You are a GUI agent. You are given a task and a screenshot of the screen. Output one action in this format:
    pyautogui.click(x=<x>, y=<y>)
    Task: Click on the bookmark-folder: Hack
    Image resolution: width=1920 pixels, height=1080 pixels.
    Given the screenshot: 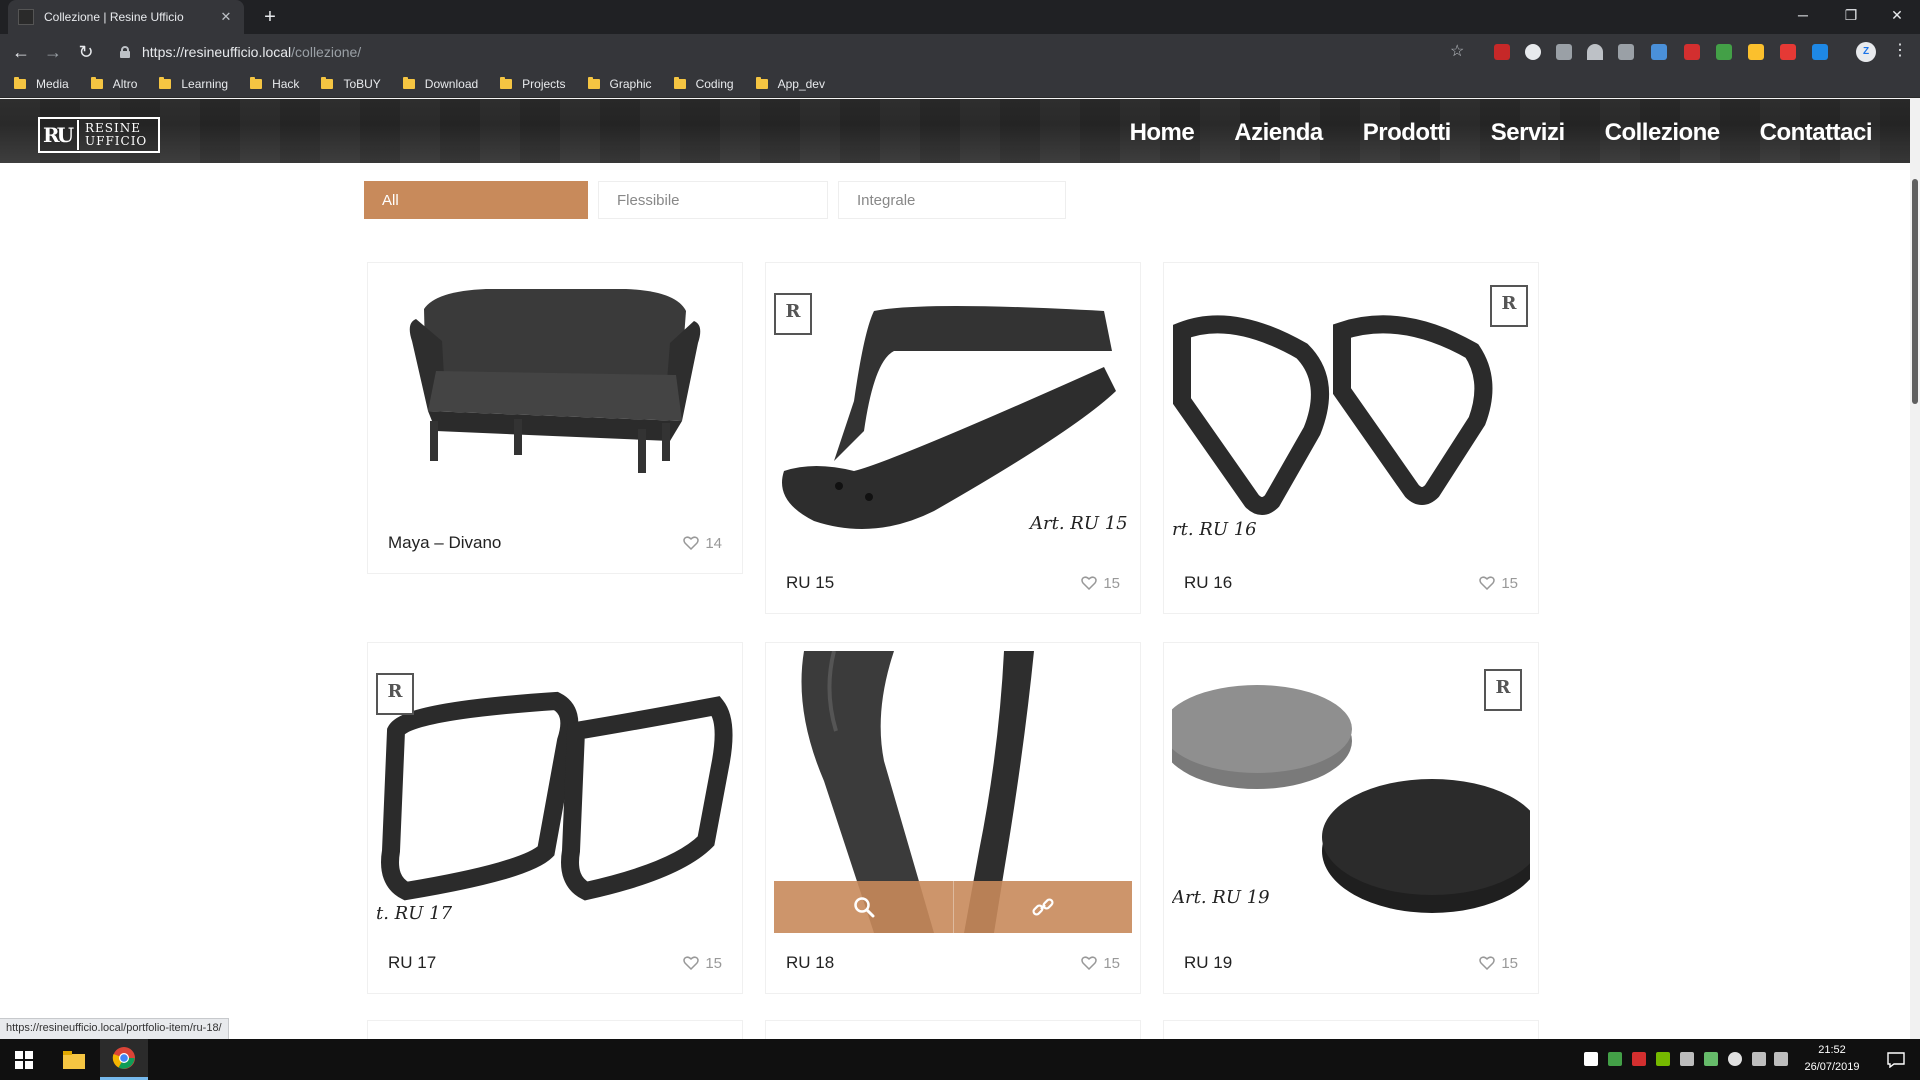 What is the action you would take?
    pyautogui.click(x=274, y=83)
    